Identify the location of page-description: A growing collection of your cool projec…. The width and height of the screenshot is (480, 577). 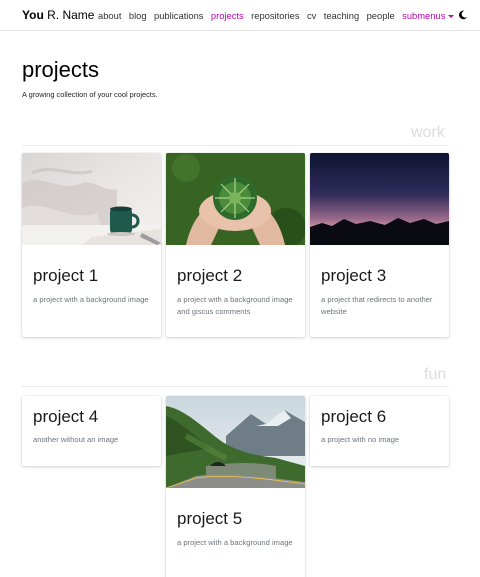
(90, 94).